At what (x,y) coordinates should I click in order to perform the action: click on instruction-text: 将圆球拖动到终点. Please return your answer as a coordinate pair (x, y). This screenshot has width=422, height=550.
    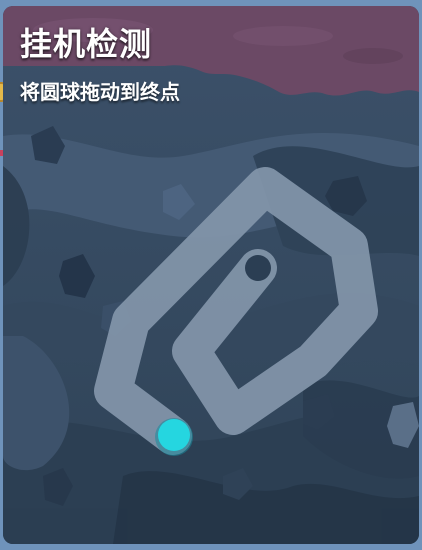
    Looking at the image, I should click on (100, 92).